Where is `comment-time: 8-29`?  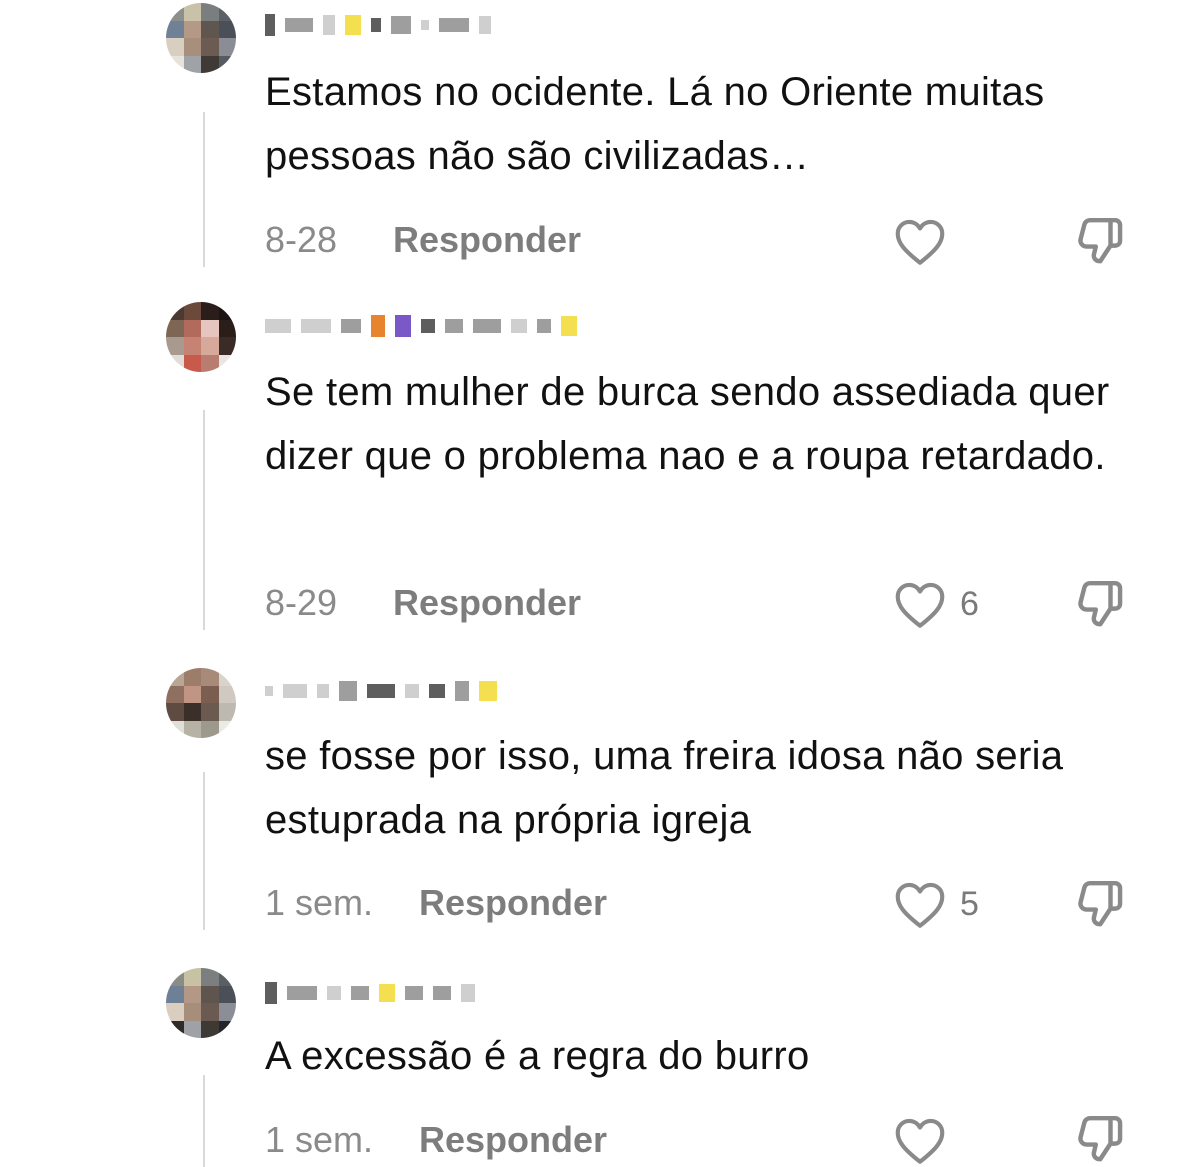 comment-time: 8-29 is located at coordinates (301, 602).